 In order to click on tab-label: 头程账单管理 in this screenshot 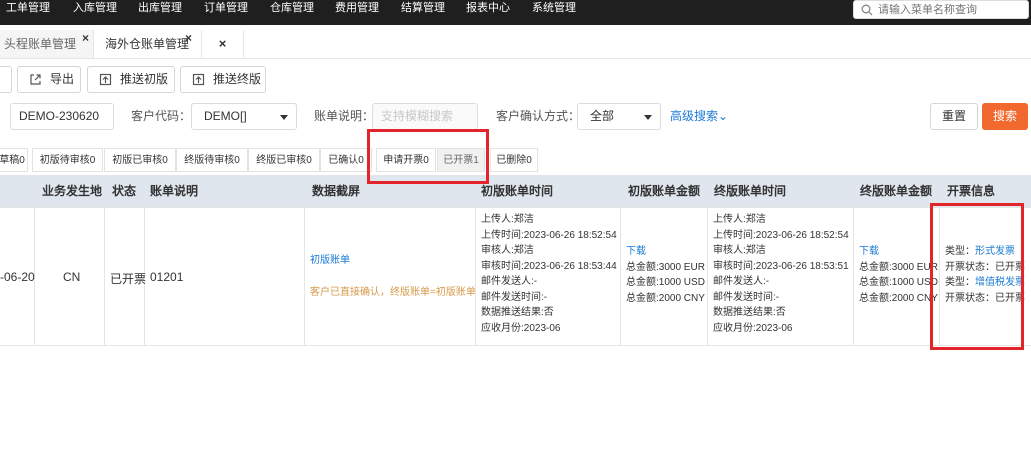, I will do `click(40, 44)`.